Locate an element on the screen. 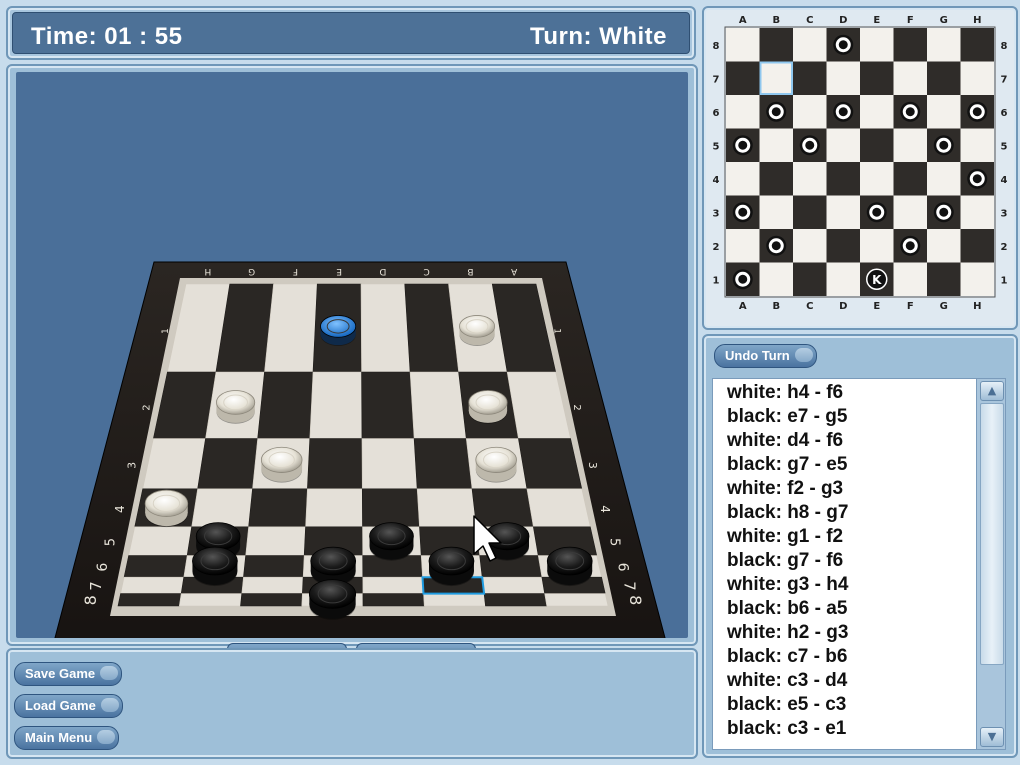 Image resolution: width=1020 pixels, height=765 pixels. selected-piece is located at coordinates (338, 330).